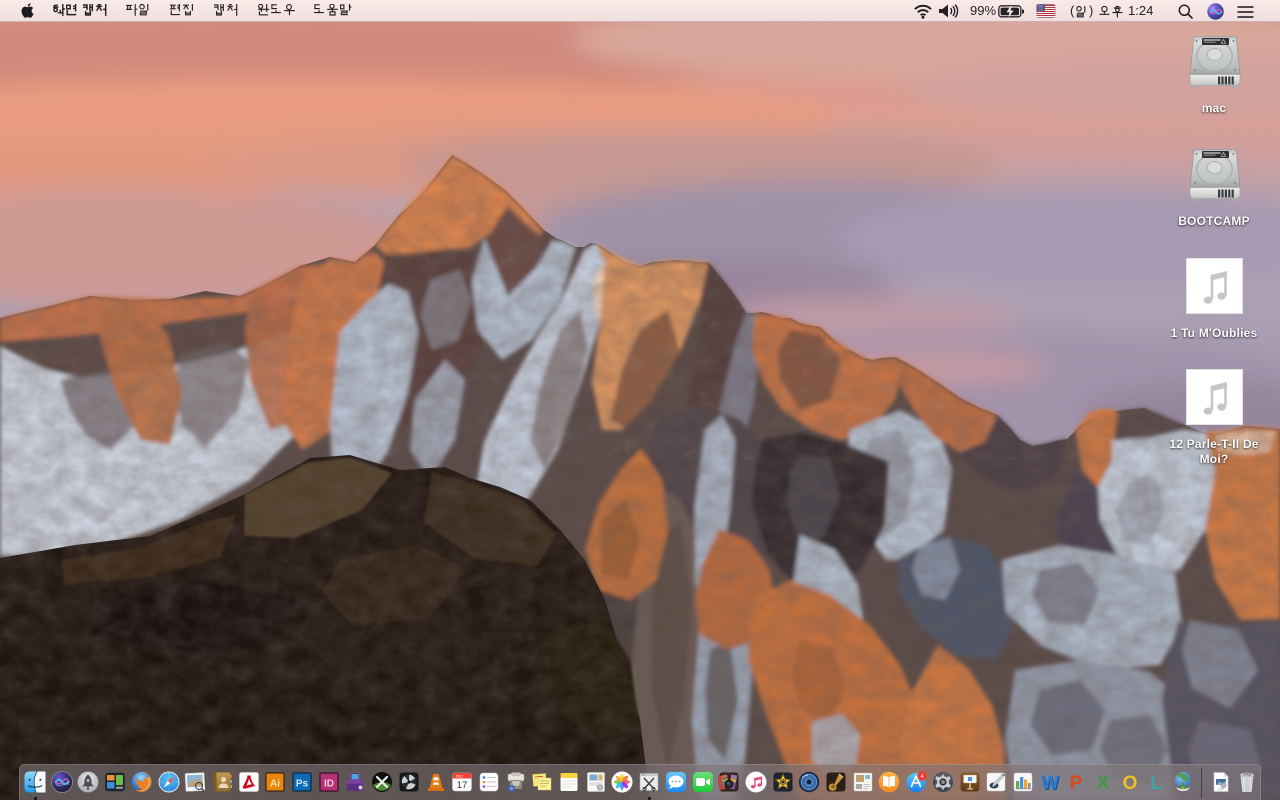 The width and height of the screenshot is (1280, 800). Describe the element at coordinates (1129, 783) in the screenshot. I see `svg-text: O` at that location.